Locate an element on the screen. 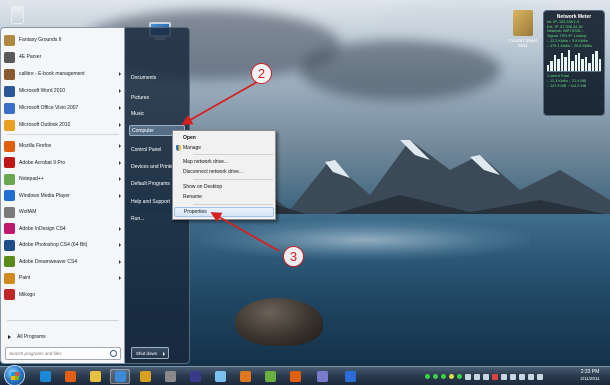 This screenshot has height=385, width=610. network-meter-line: ↑ 147.9 MB ↑ 114.2 MB is located at coordinates (567, 85).